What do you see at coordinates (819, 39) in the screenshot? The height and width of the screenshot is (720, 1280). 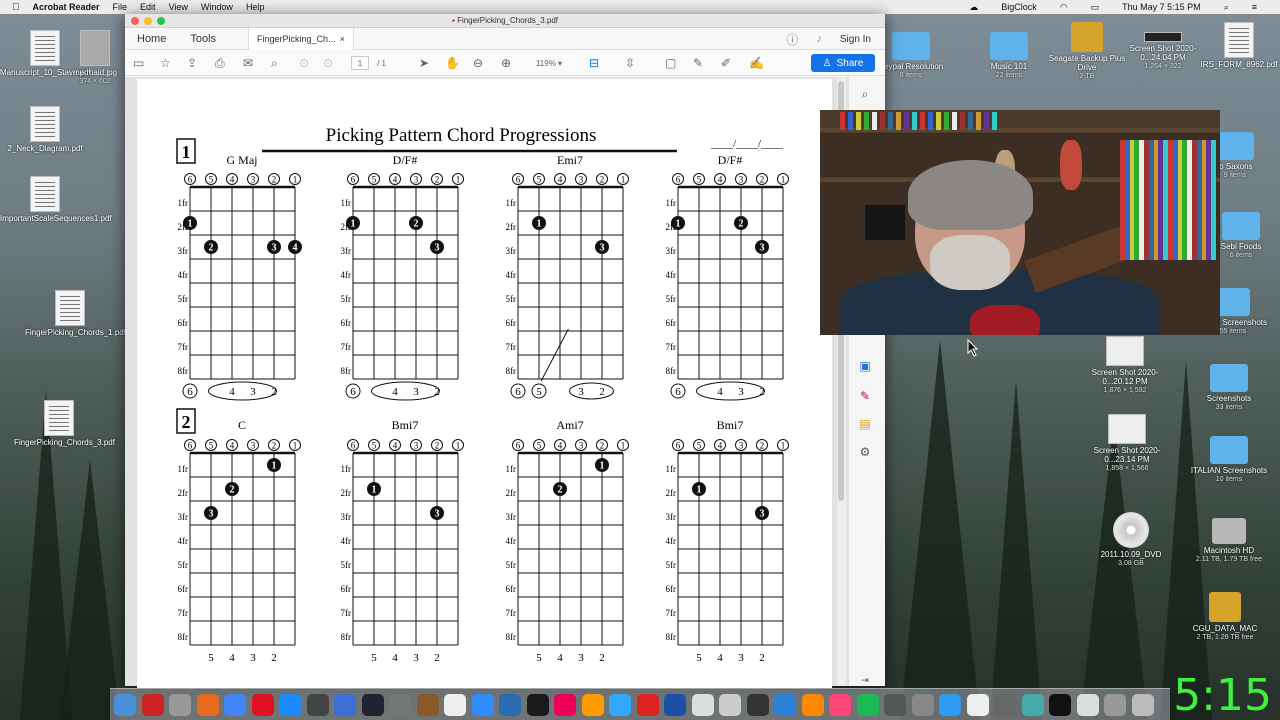 I see `bell-icon: ♪` at bounding box center [819, 39].